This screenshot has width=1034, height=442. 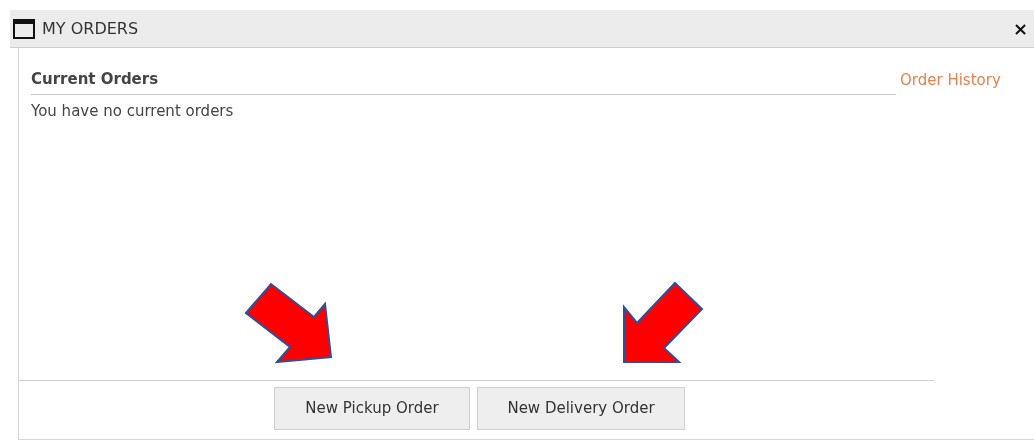 I want to click on empty-message: You have no current orders, so click(x=132, y=111).